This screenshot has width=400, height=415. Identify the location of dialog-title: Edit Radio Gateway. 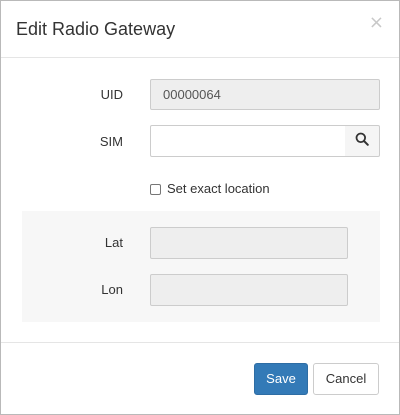
(96, 29).